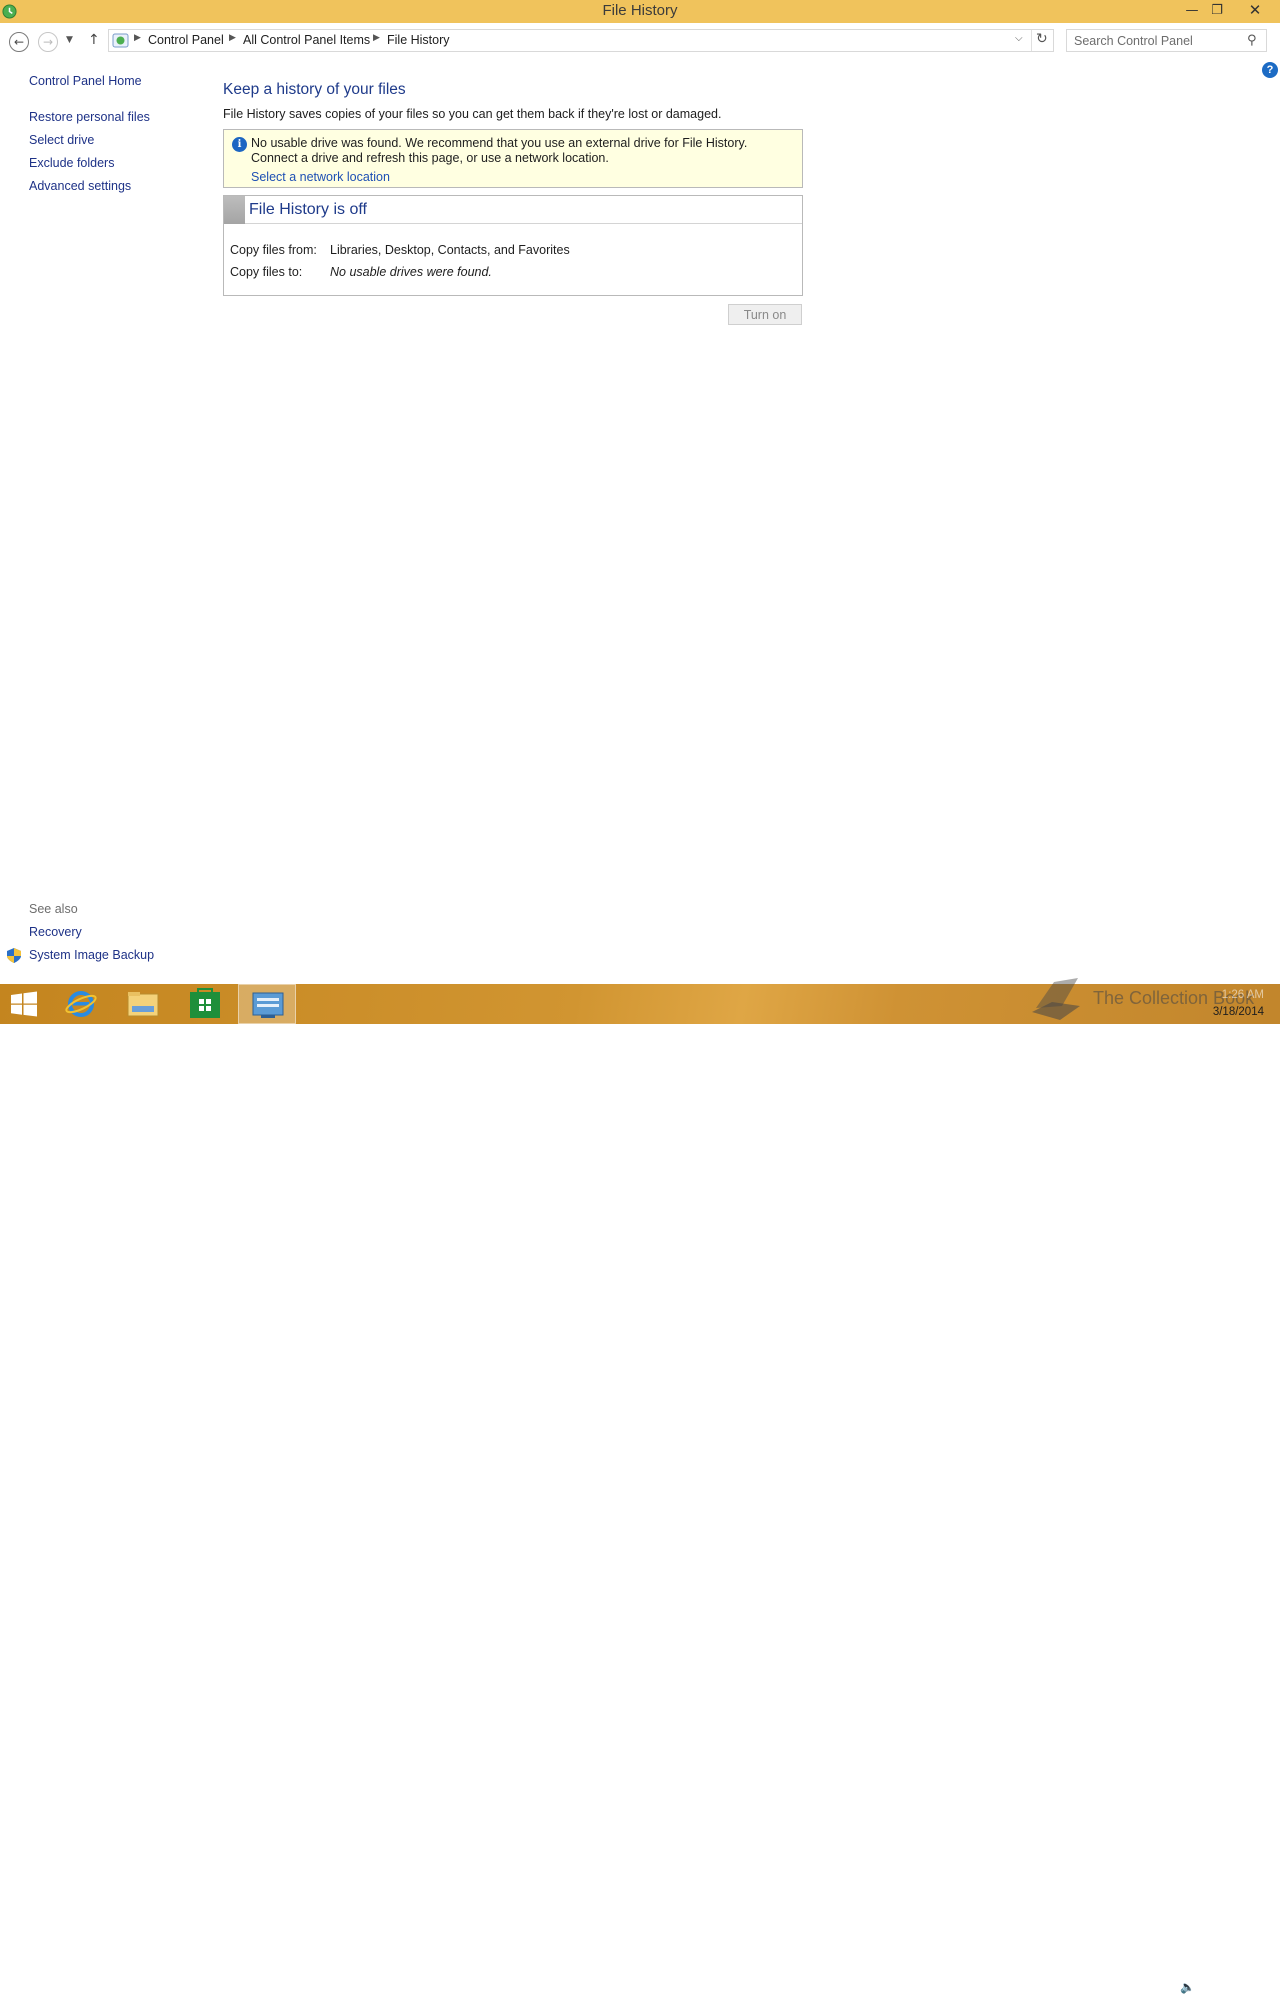  Describe the element at coordinates (308, 209) in the screenshot. I see `status-title: File History is off` at that location.